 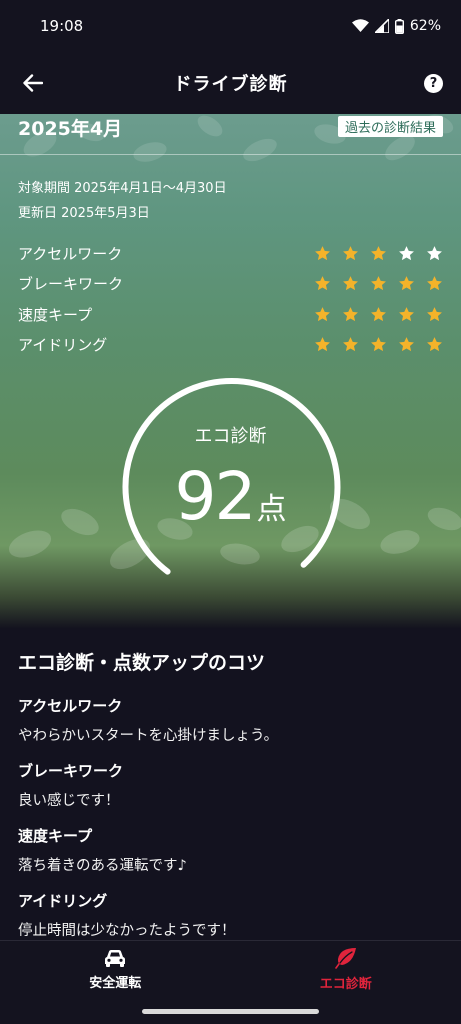 What do you see at coordinates (63, 345) in the screenshot?
I see `rating-label: アイドリング` at bounding box center [63, 345].